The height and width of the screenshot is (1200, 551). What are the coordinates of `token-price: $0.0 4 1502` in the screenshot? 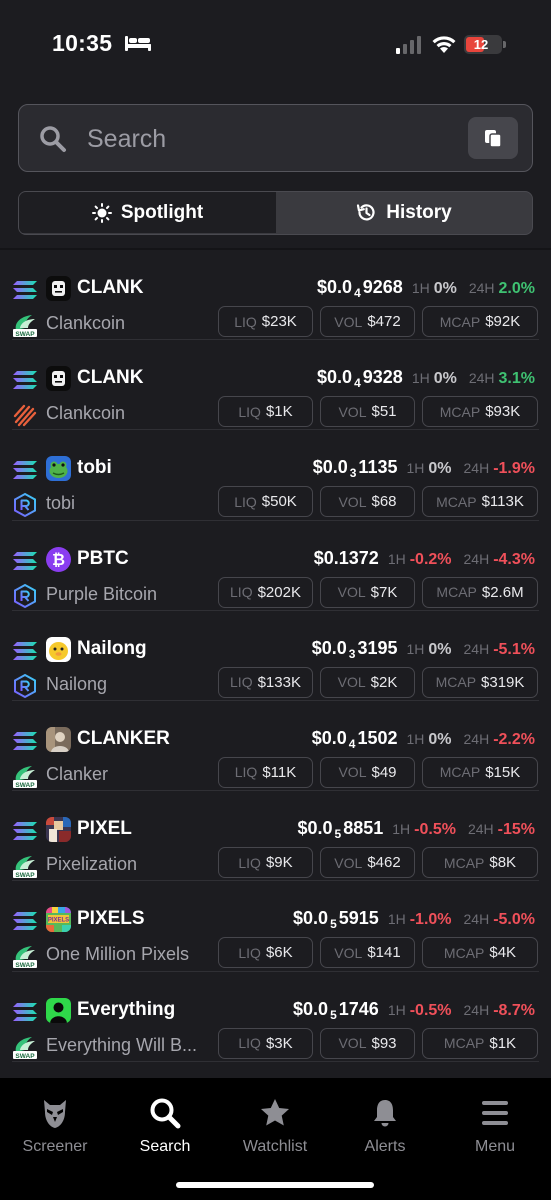 It's located at (355, 739).